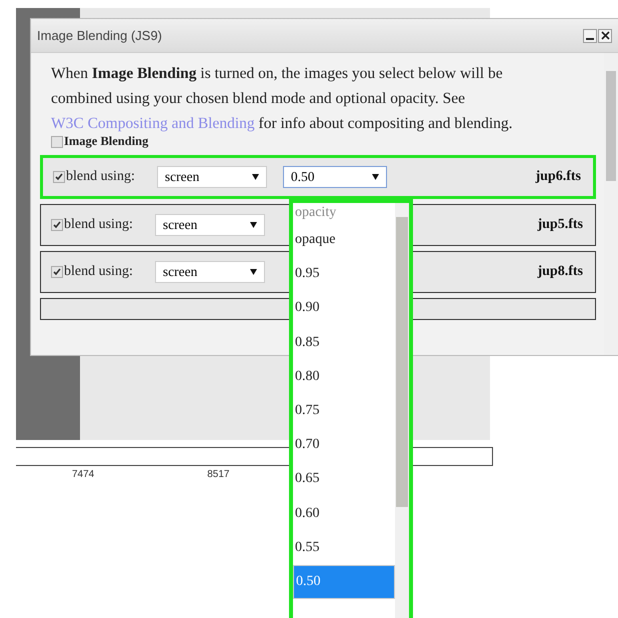 The height and width of the screenshot is (618, 618). I want to click on intro-paragraph: When Image Blending is turned on, the images you select below will be combined using your chosen blend mode and optional opacity. See W3C Compositing and Blending for info about compositing and blending., so click(282, 99).